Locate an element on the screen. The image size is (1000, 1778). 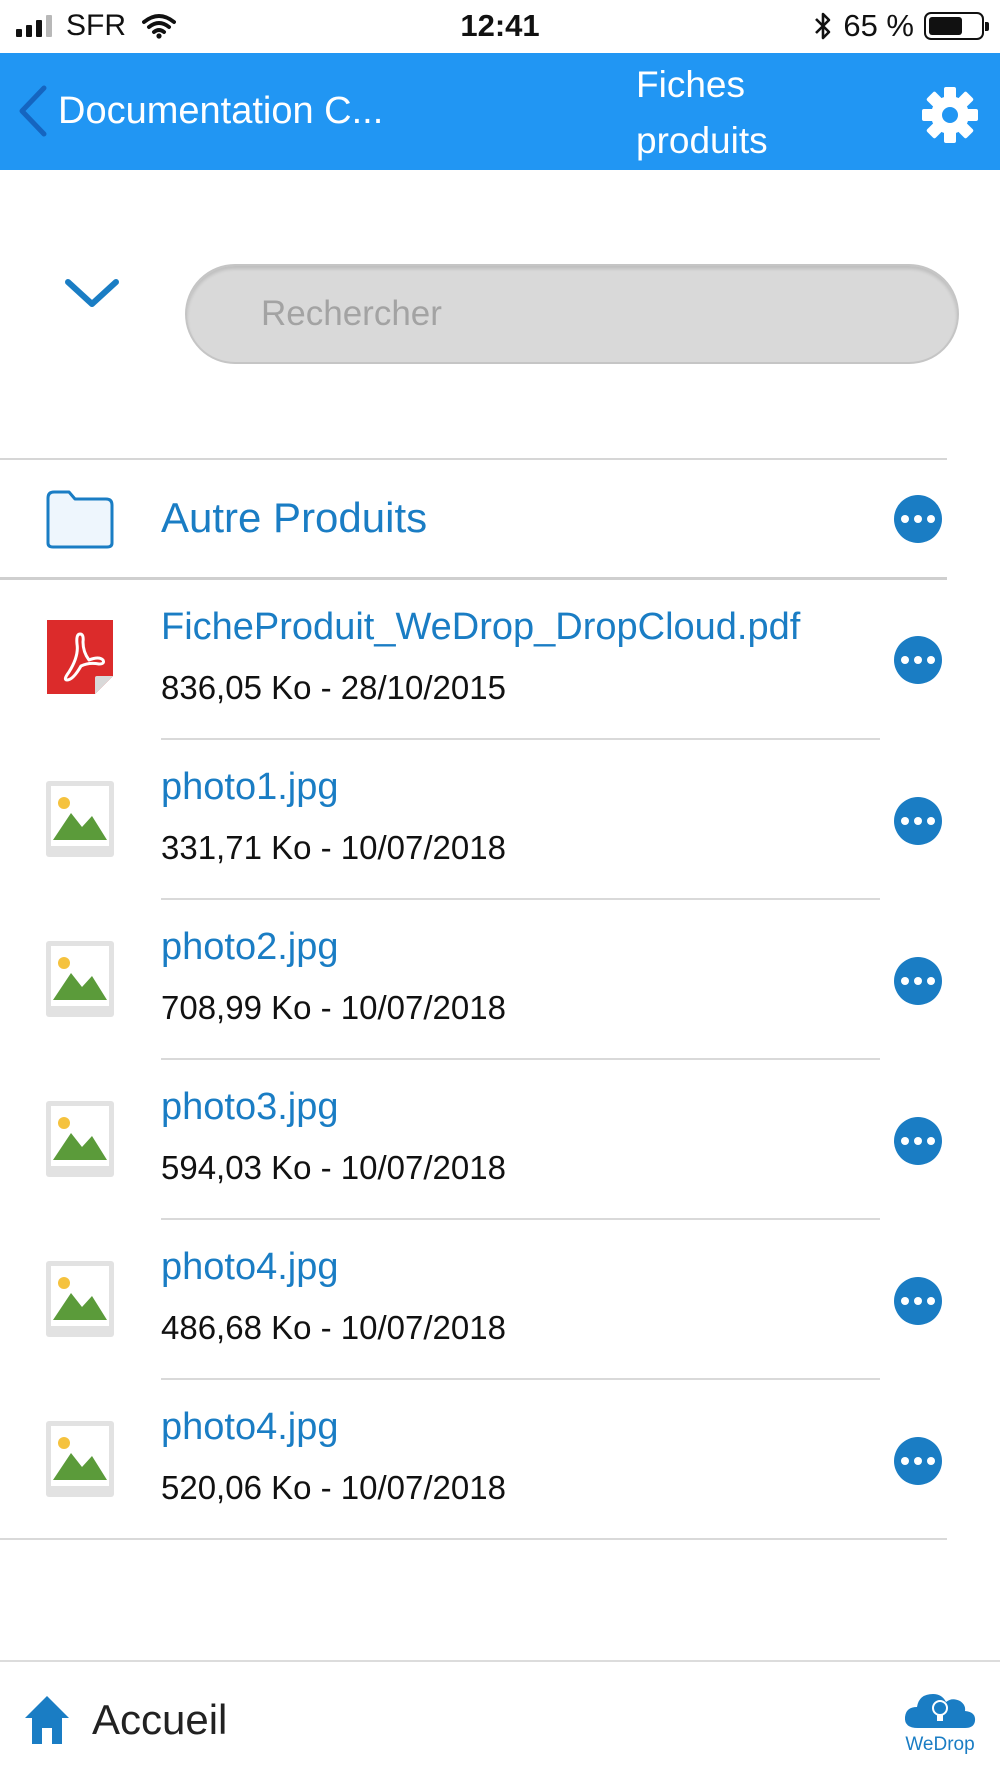
navigation-bar: Documentation C... Fiches produits is located at coordinates (500, 111).